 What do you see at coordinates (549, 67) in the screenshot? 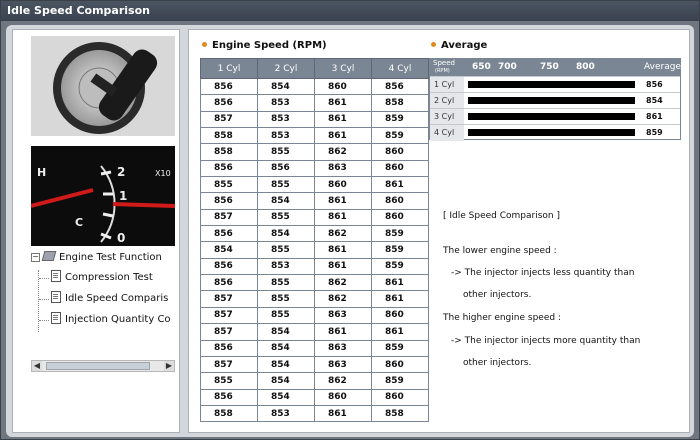
I see `tick-750: 750` at bounding box center [549, 67].